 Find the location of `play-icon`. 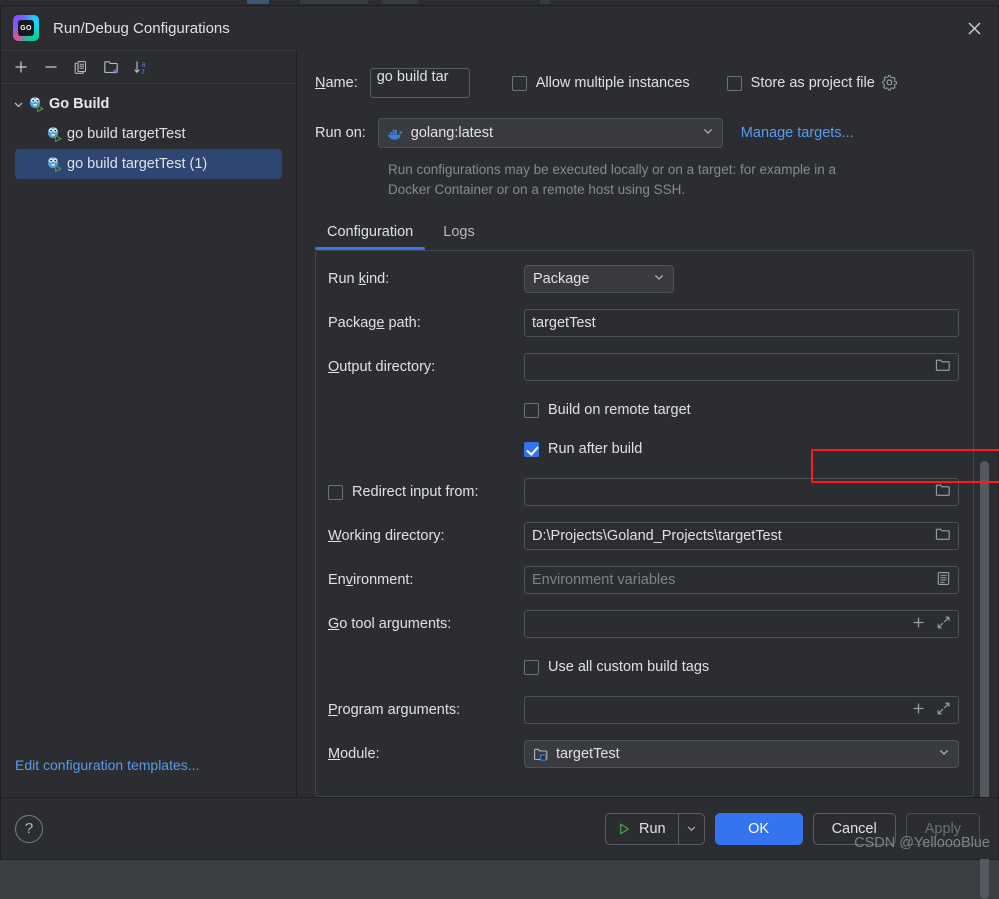

play-icon is located at coordinates (624, 829).